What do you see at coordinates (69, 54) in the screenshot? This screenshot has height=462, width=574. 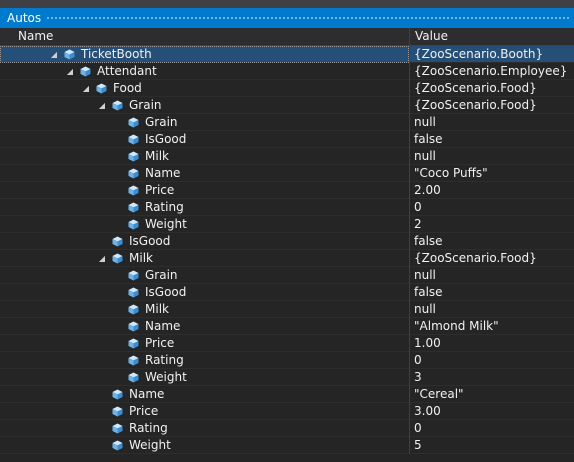 I see `object-cube-icon` at bounding box center [69, 54].